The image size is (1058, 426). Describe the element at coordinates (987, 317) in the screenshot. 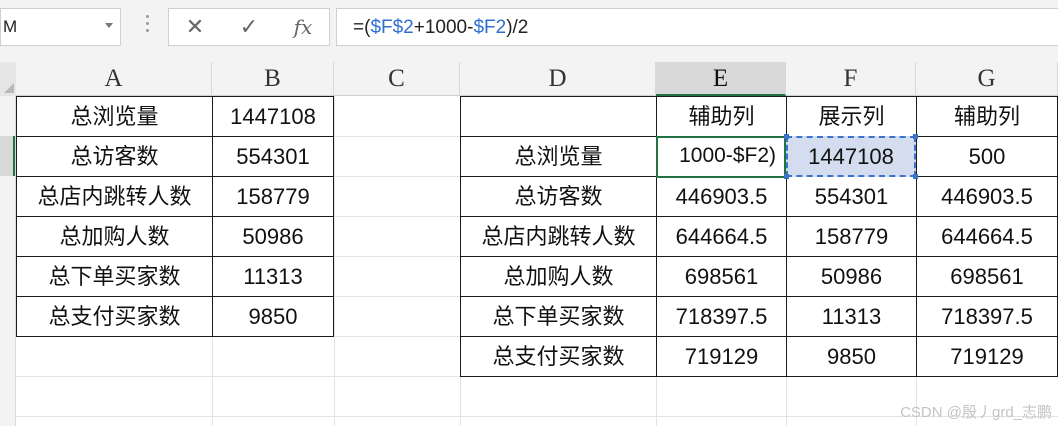

I see `cell-g6: 718397.5` at that location.